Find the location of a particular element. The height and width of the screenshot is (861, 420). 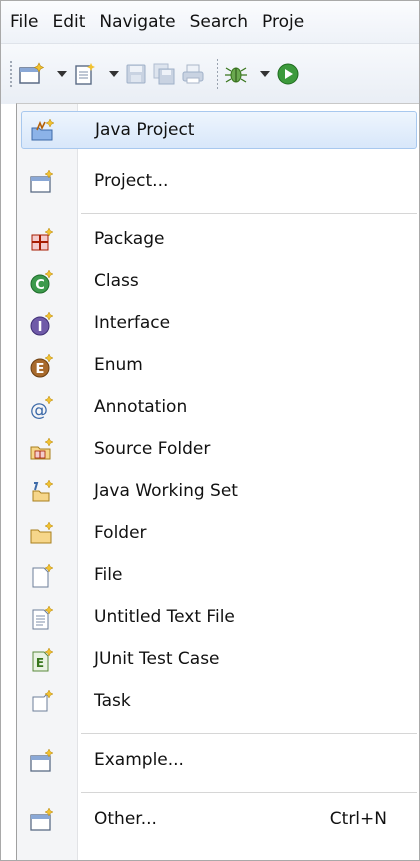

menu-item-label: Source Folder is located at coordinates (152, 449).